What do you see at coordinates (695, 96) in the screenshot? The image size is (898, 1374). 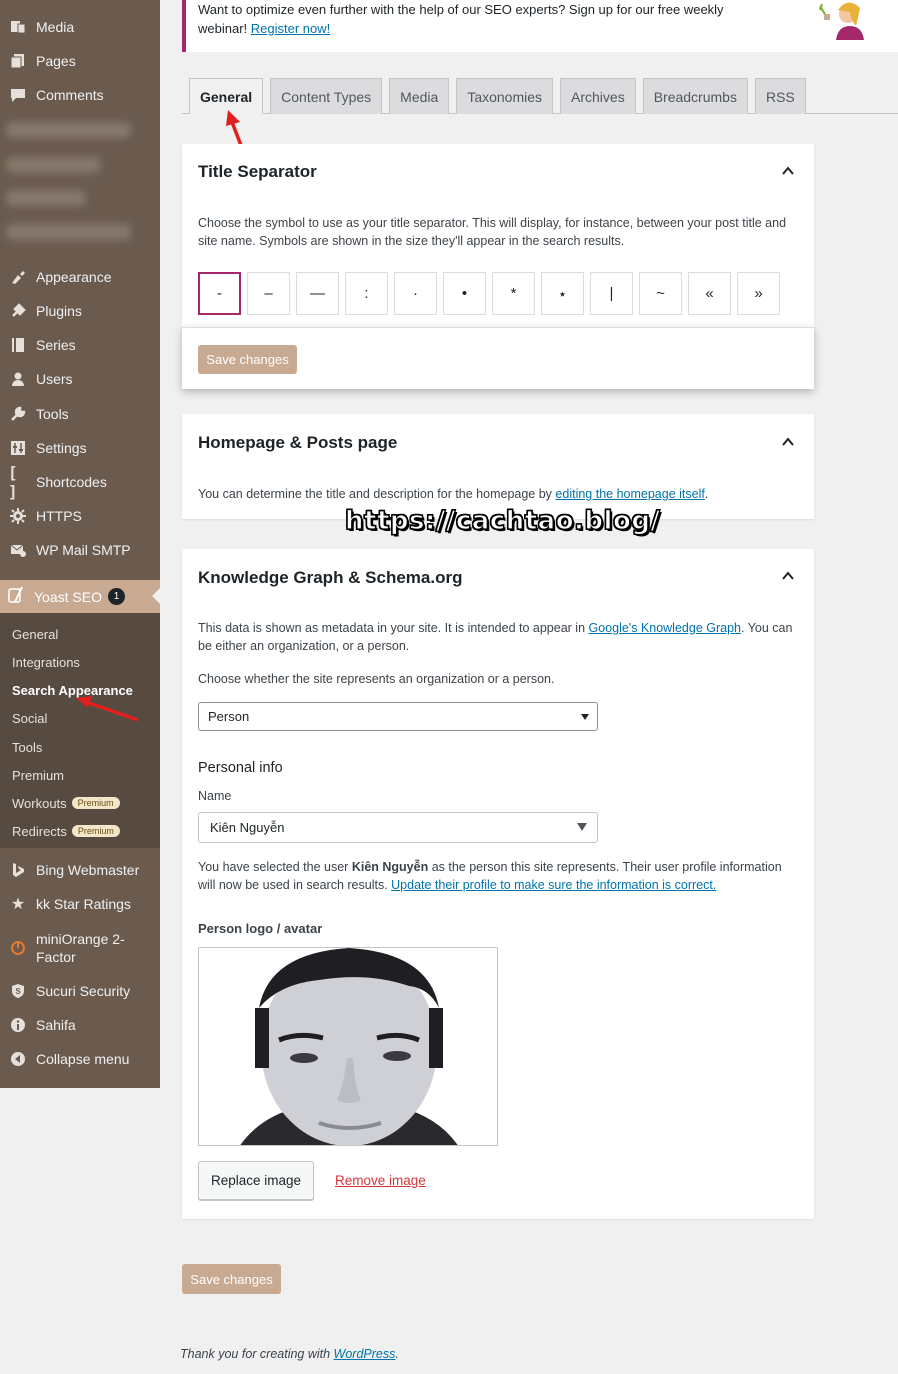 I see `tab-breadcrumbs: Breadcrumbs` at bounding box center [695, 96].